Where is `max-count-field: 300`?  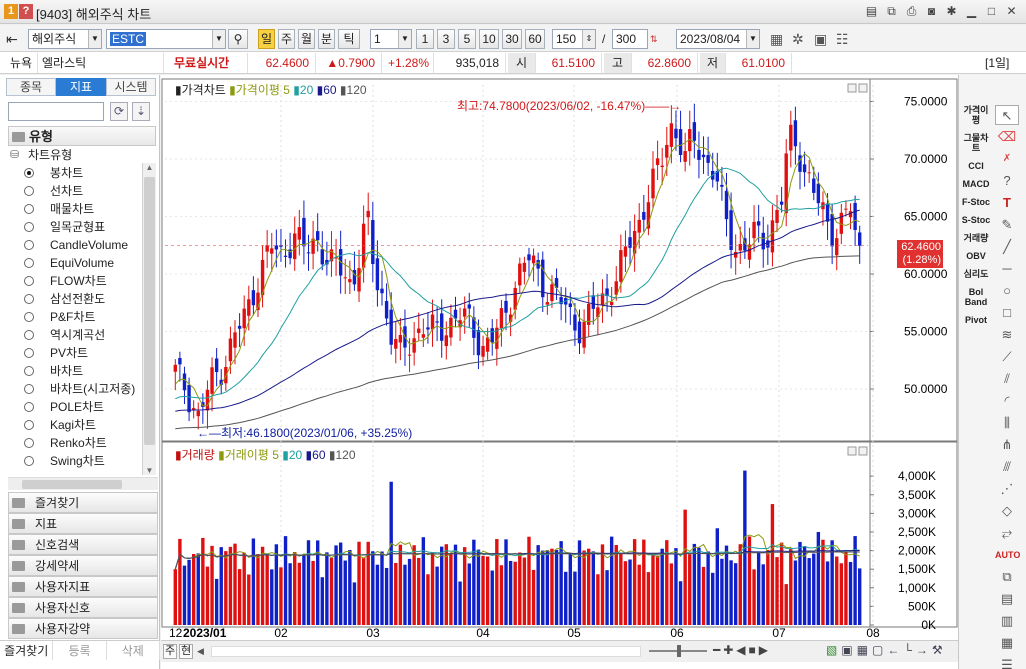
max-count-field: 300 is located at coordinates (630, 39).